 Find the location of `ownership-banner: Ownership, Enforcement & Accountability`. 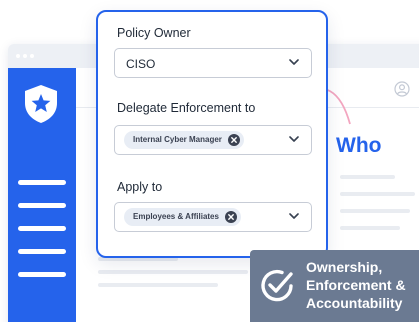

ownership-banner: Ownership, Enforcement & Accountability is located at coordinates (334, 286).